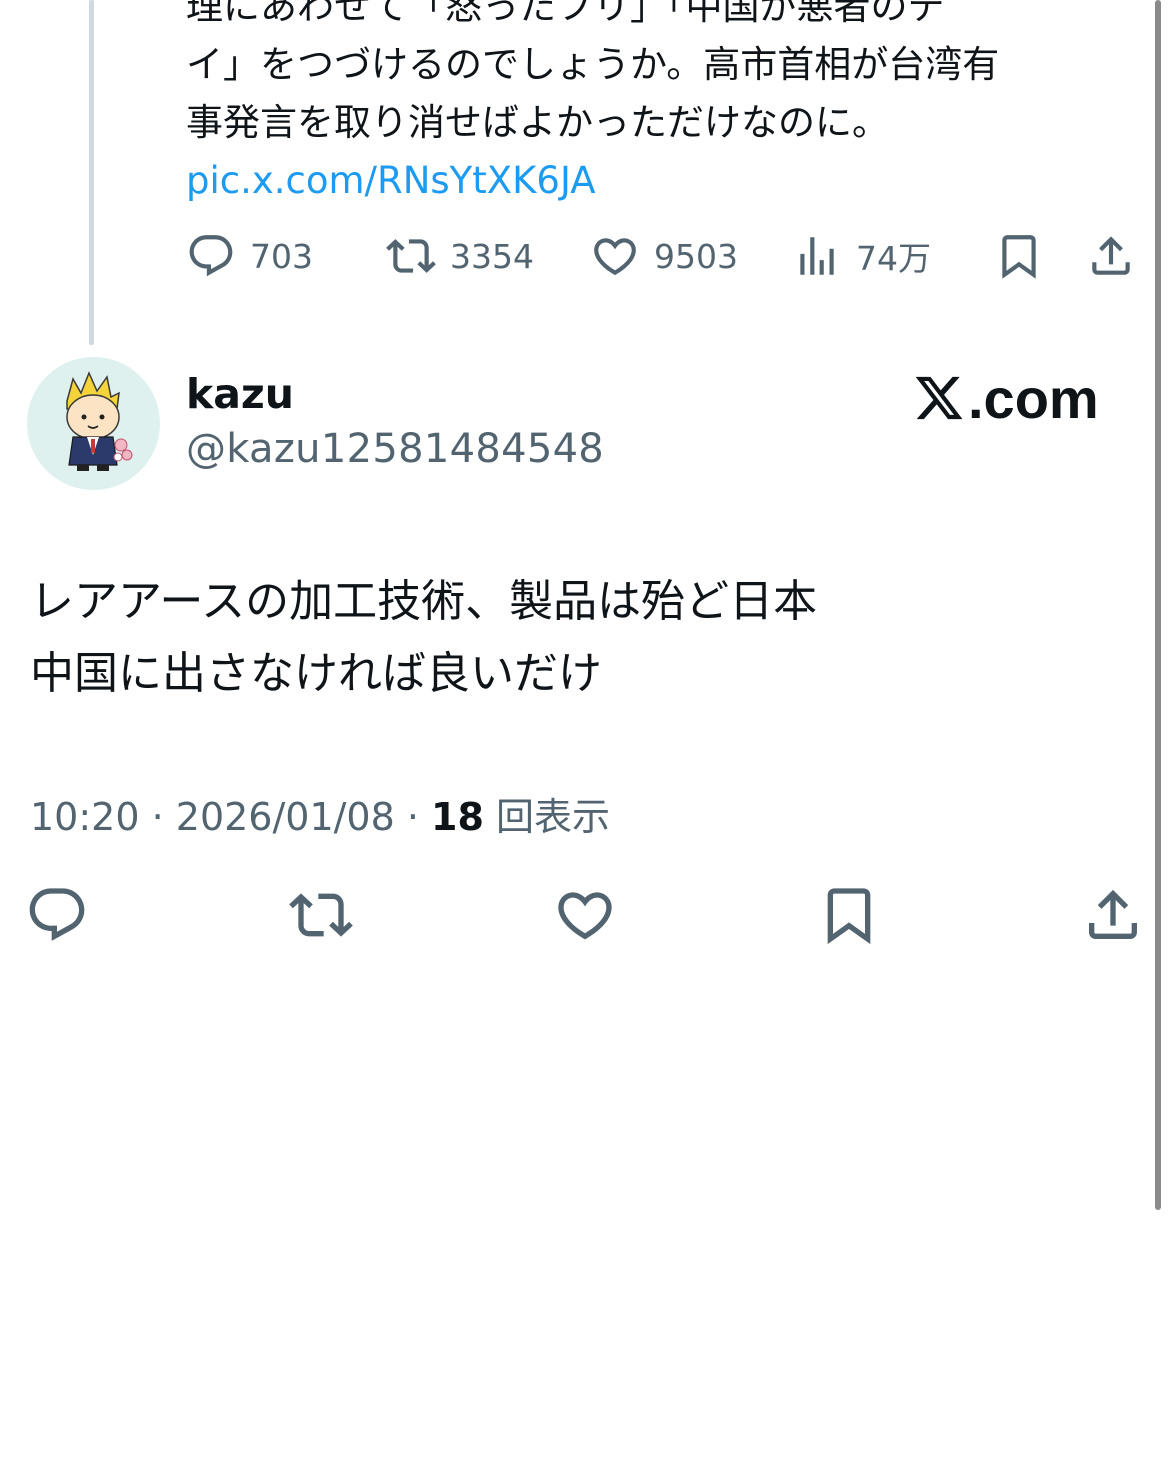 Image resolution: width=1170 pixels, height=1482 pixels. What do you see at coordinates (817, 256) in the screenshot?
I see `analytics-icon` at bounding box center [817, 256].